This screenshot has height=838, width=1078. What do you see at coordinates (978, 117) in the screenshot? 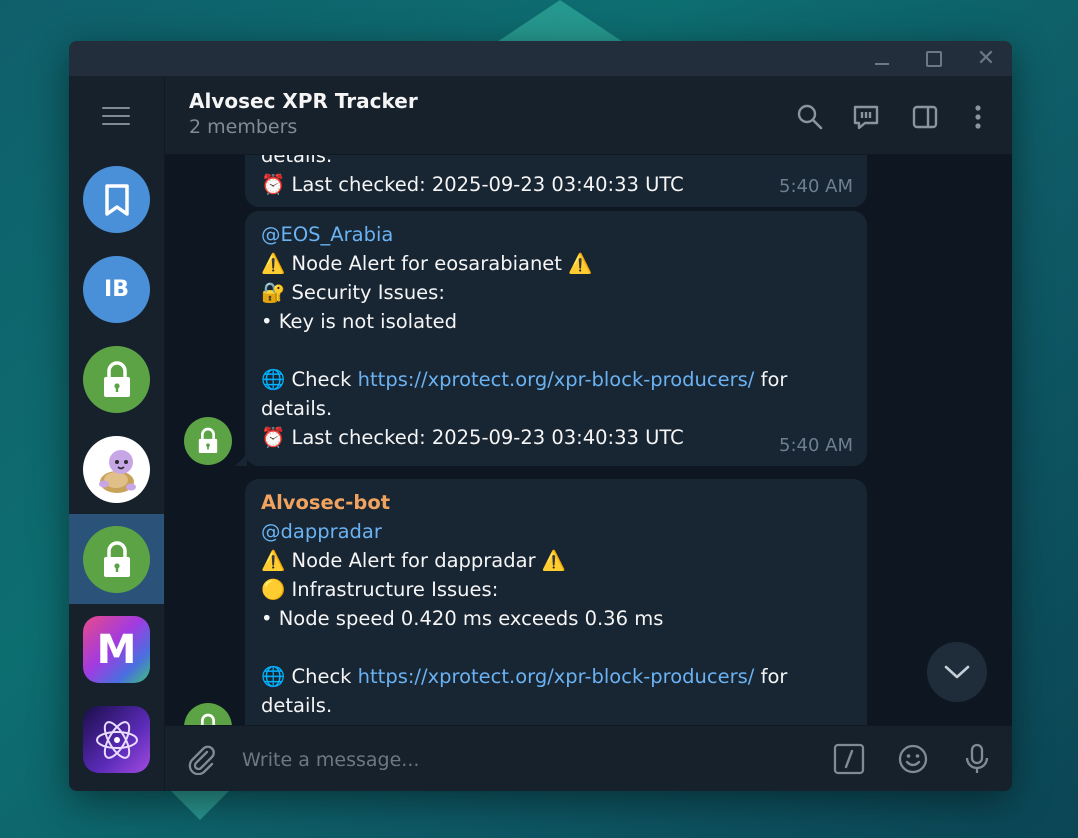
I see `more-icon` at bounding box center [978, 117].